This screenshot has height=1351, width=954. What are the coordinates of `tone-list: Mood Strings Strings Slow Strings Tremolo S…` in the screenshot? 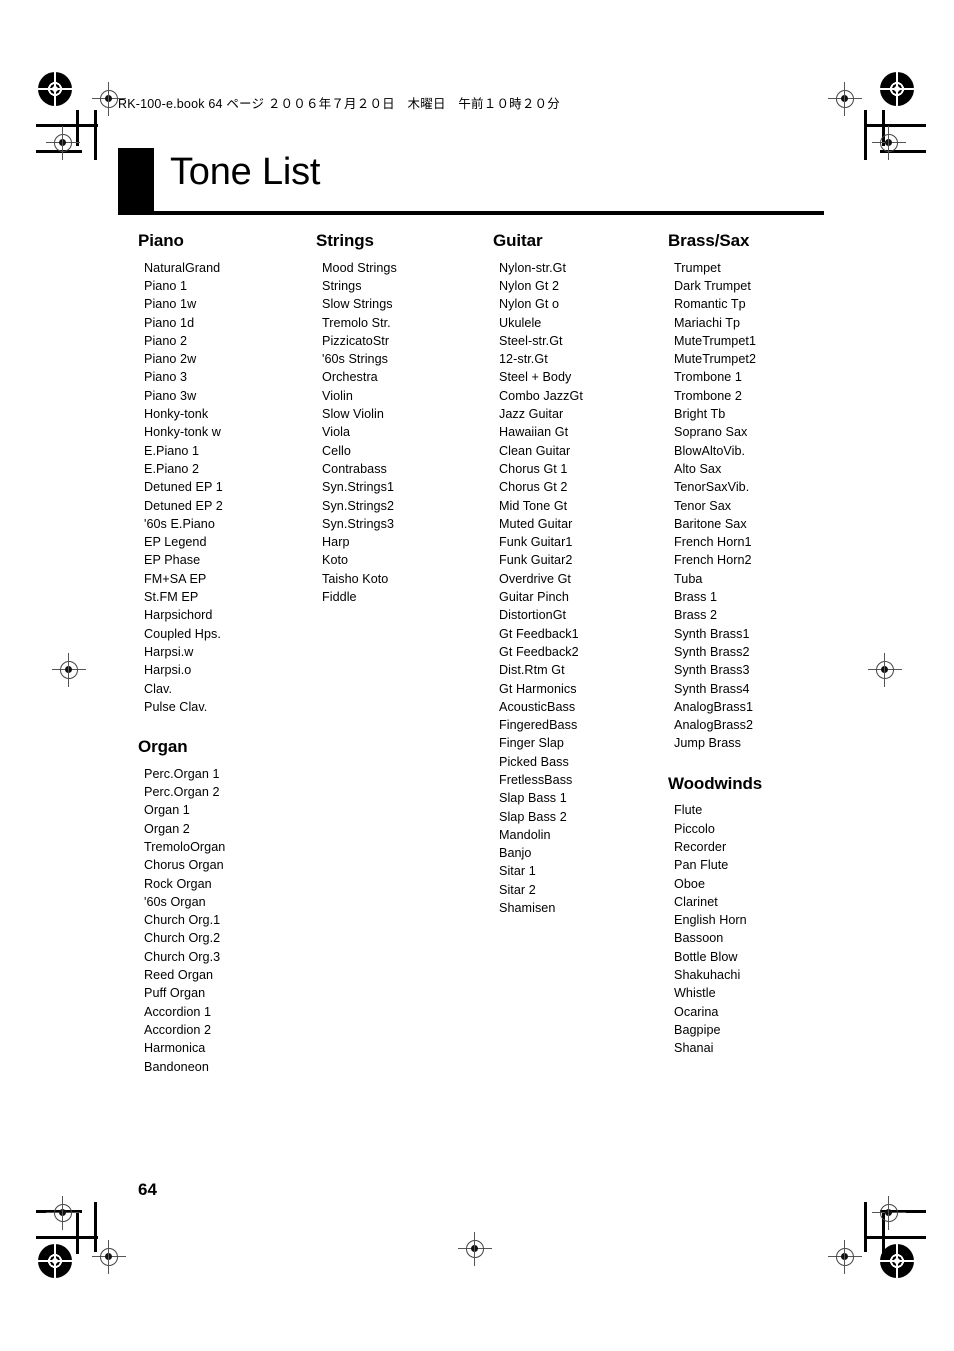 It's located at (403, 433).